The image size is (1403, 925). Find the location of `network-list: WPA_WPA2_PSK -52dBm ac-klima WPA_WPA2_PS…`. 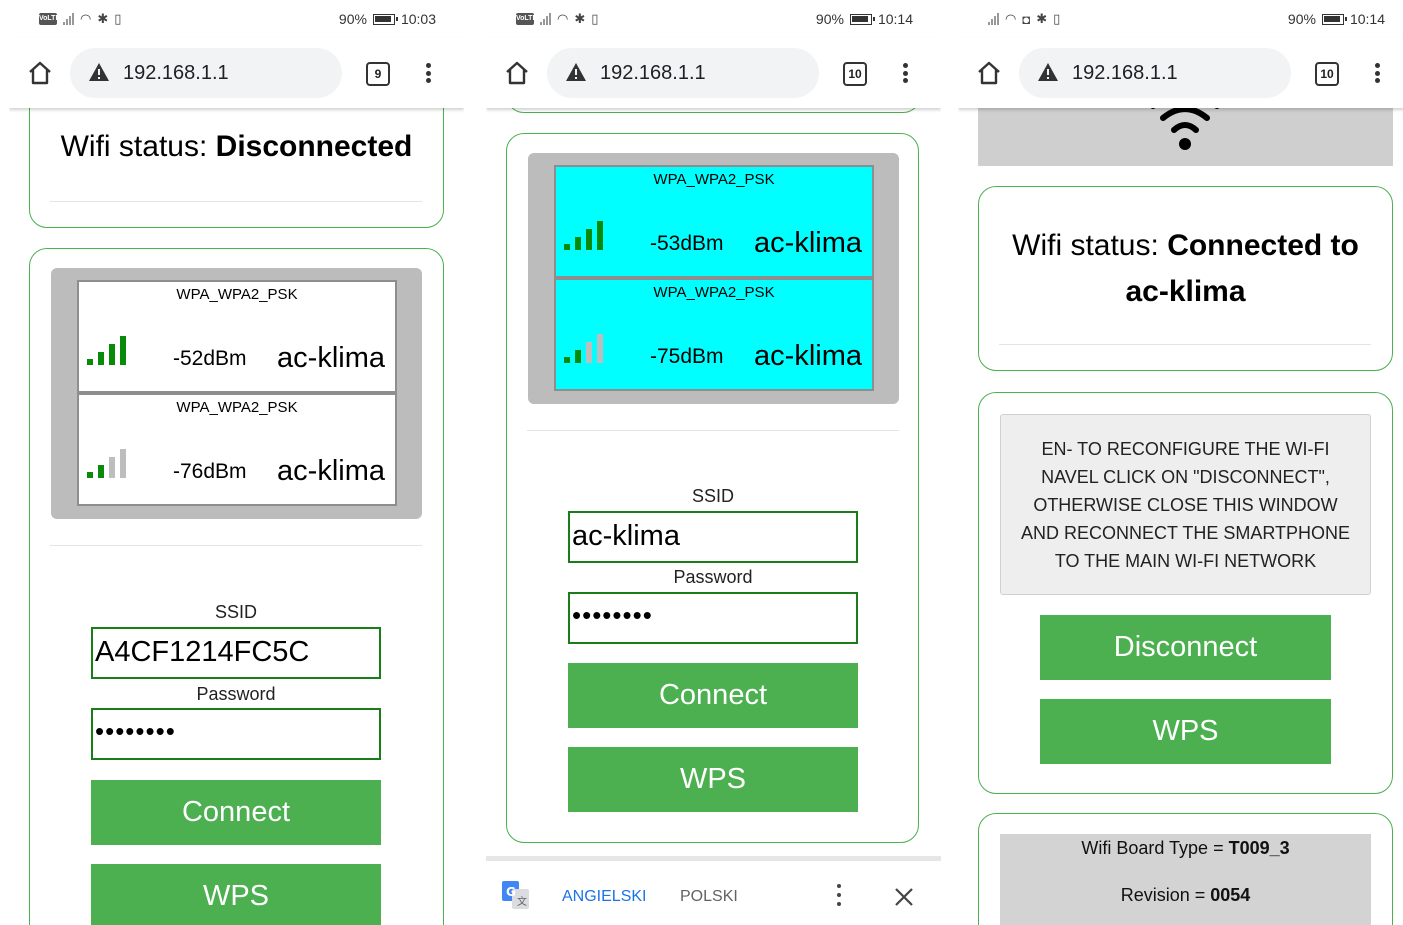

network-list: WPA_WPA2_PSK -52dBm ac-klima WPA_WPA2_PS… is located at coordinates (236, 393).